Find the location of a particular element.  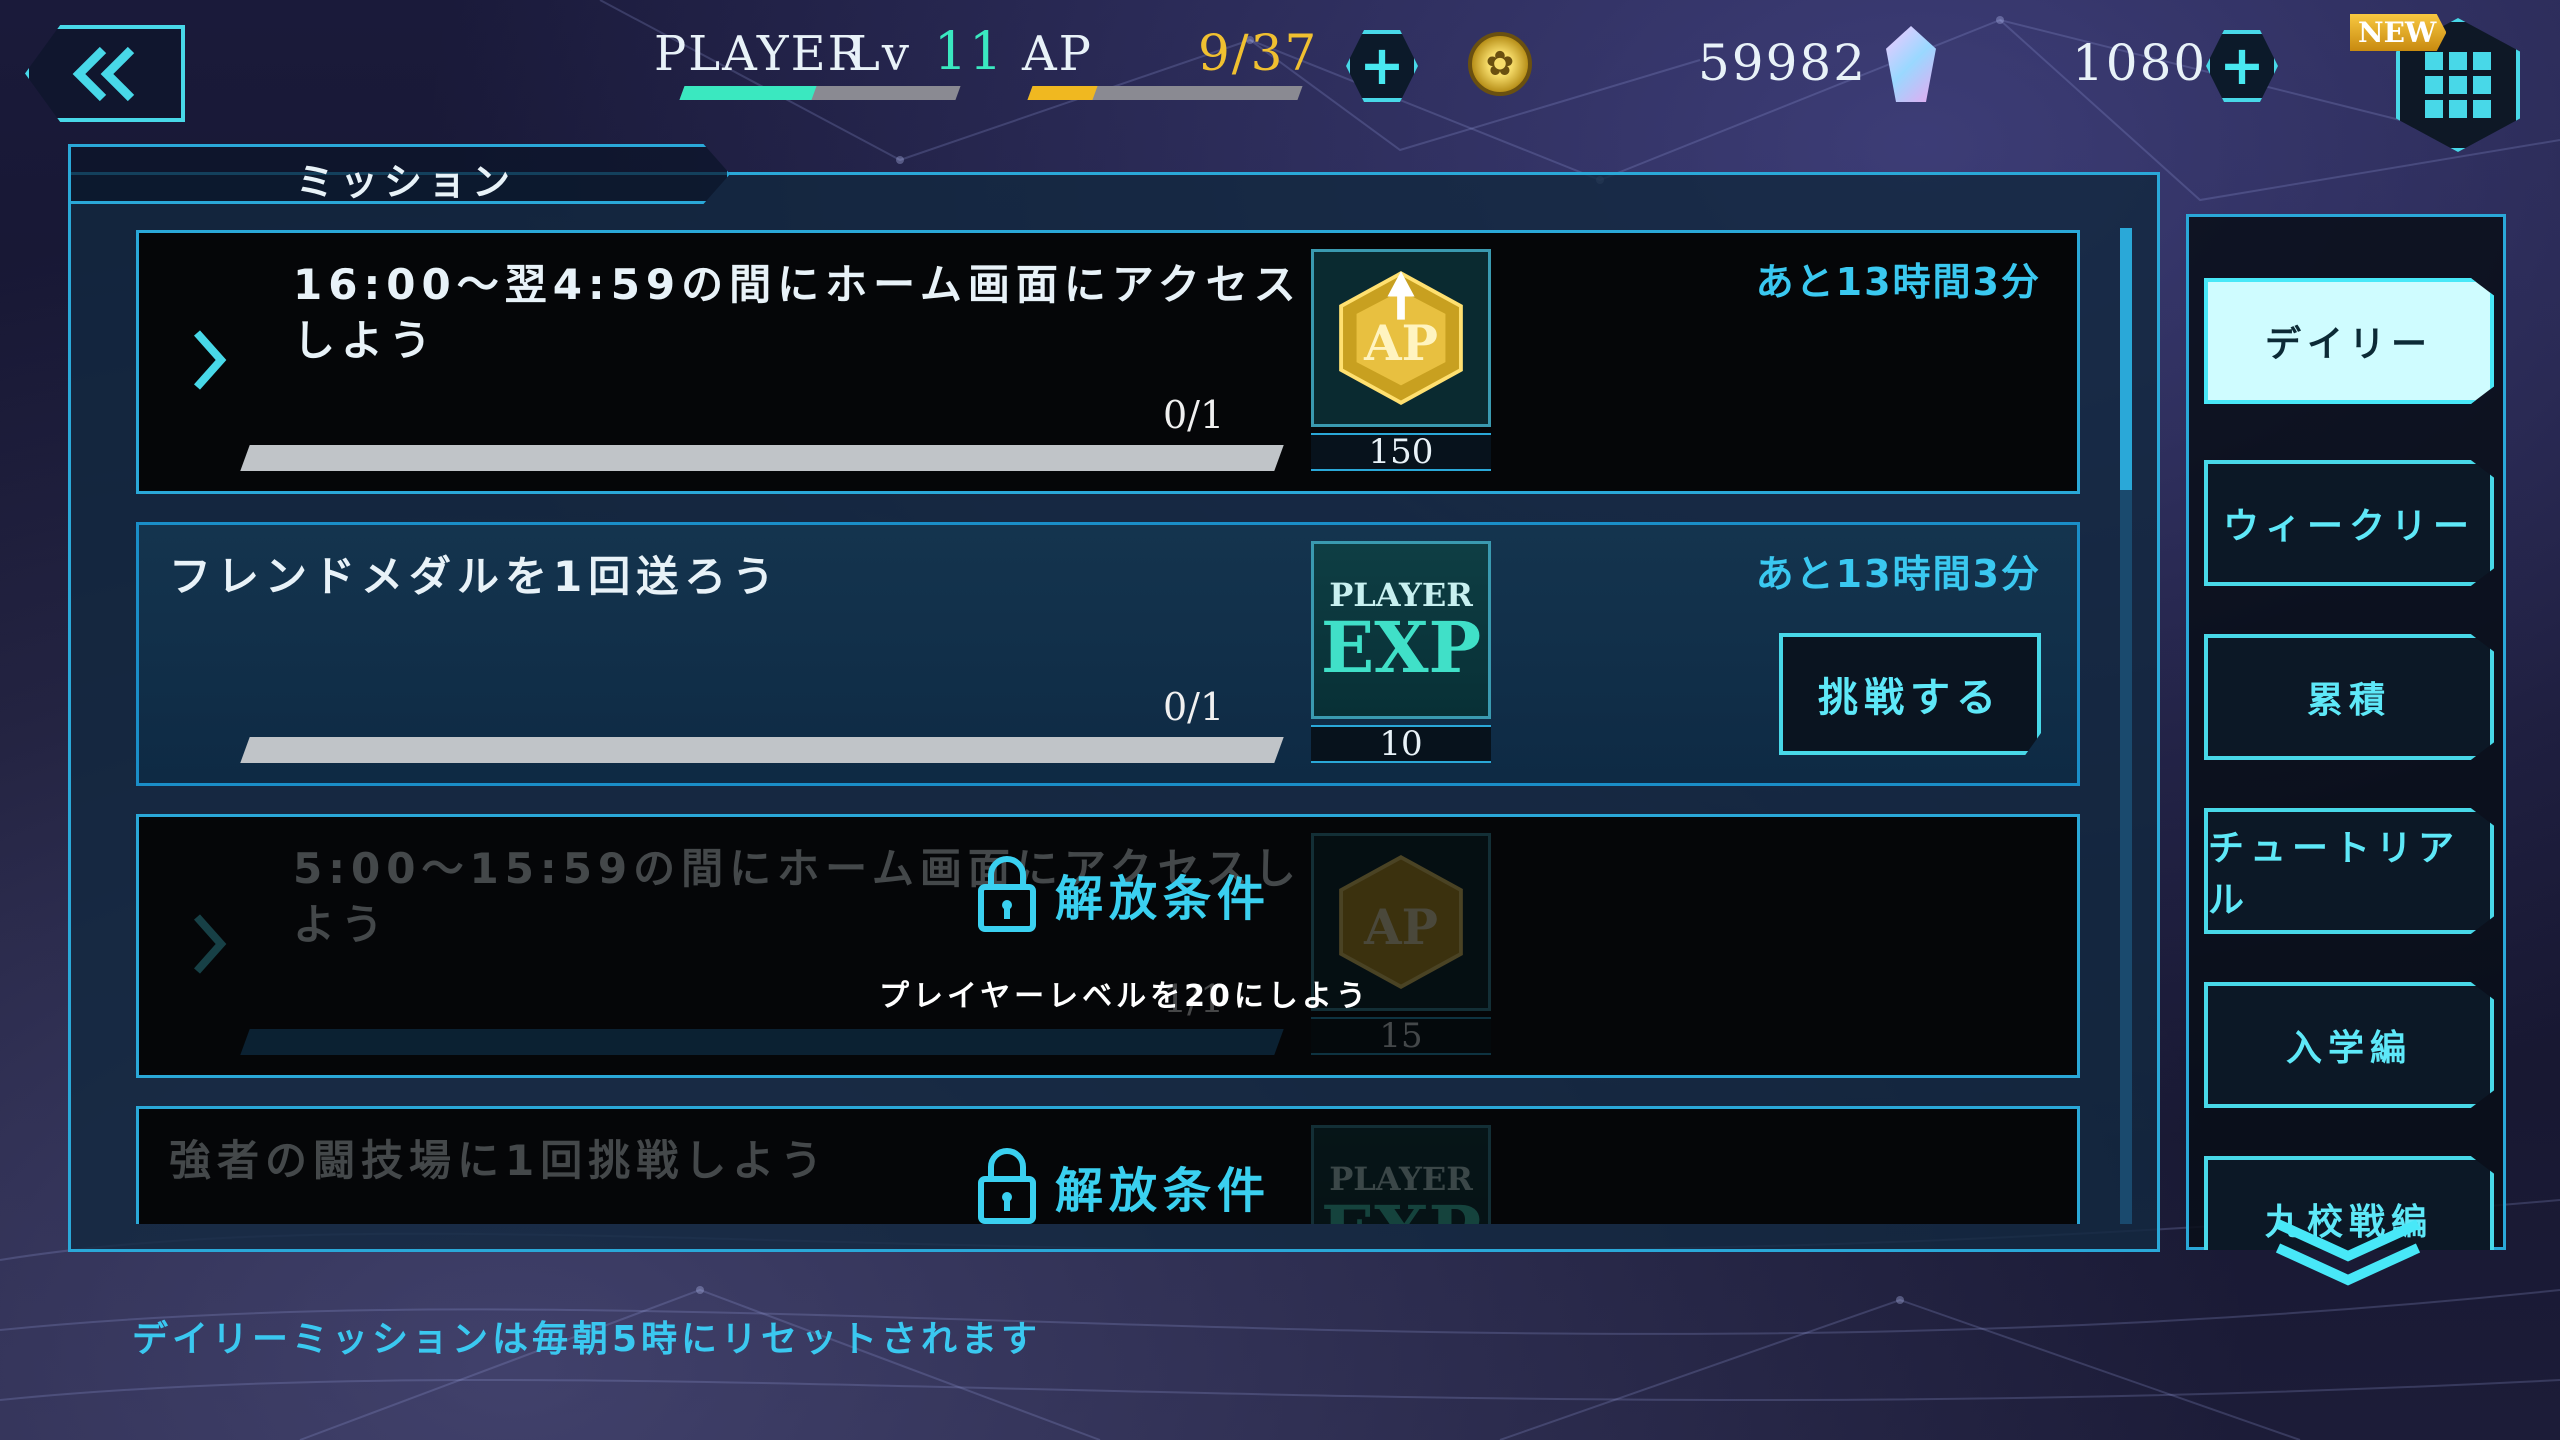

tab-weekly: ウィークリー is located at coordinates (2349, 523).